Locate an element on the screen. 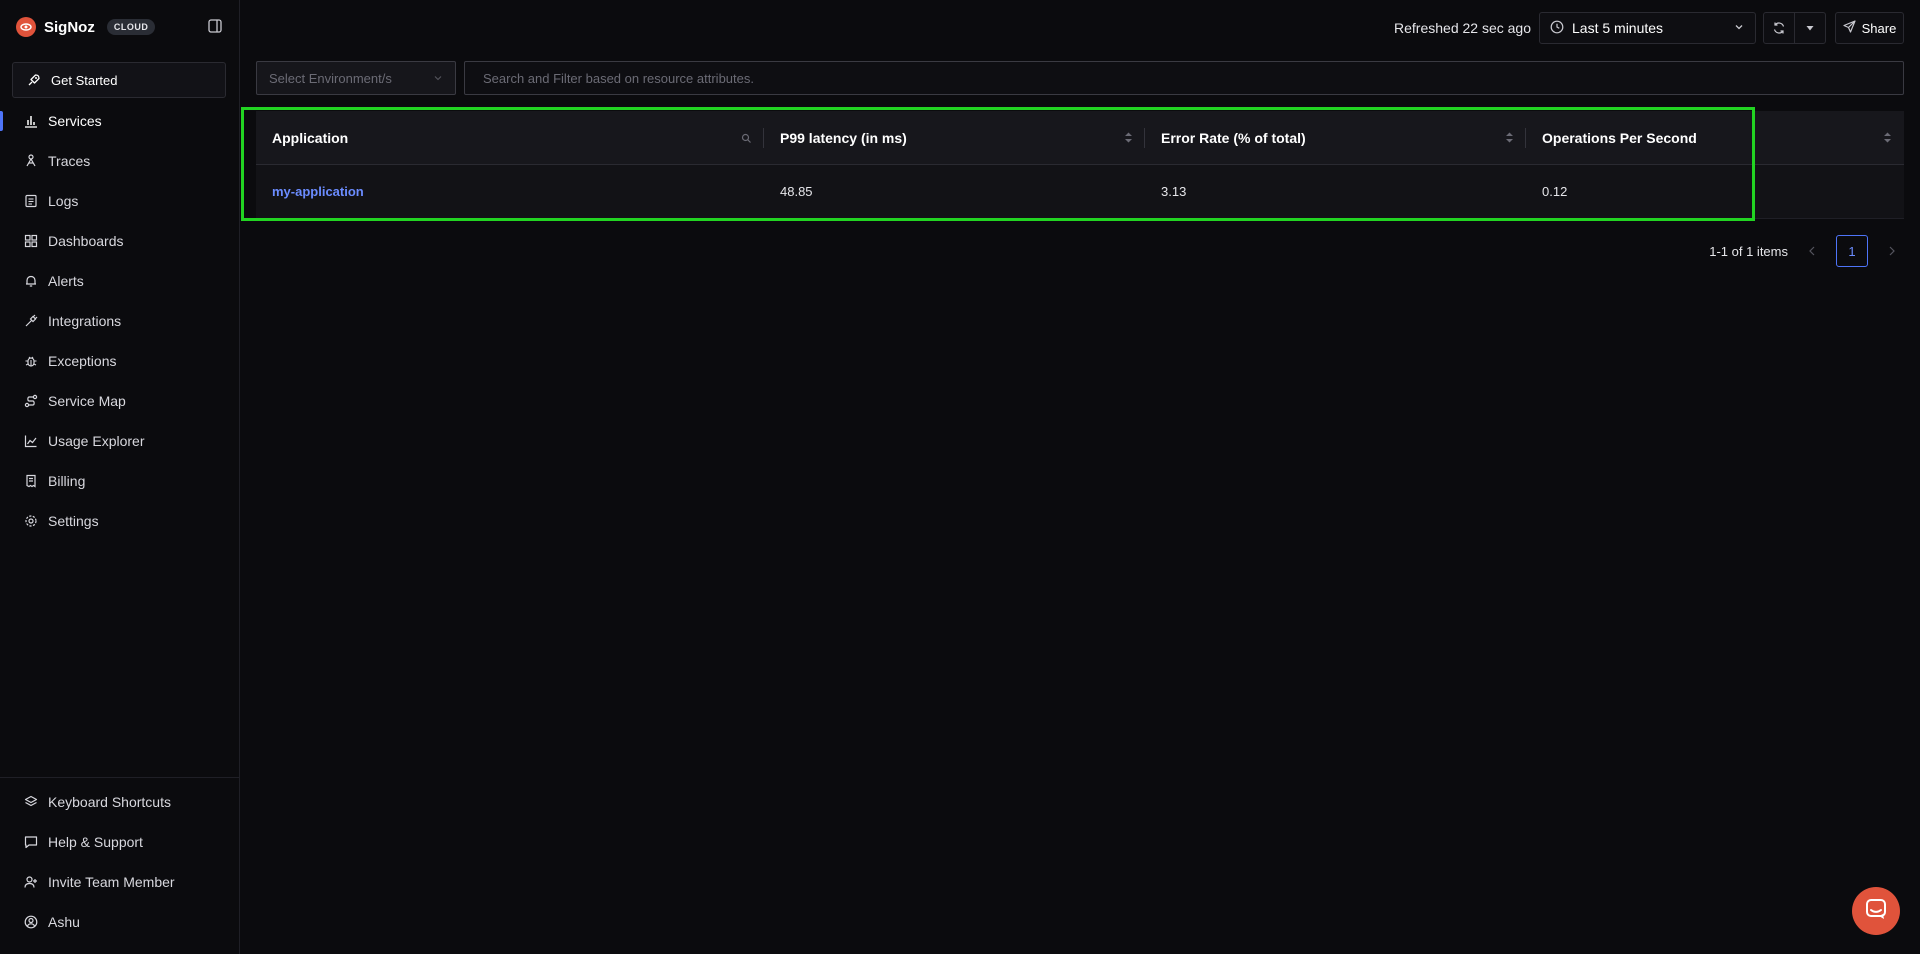  clock-icon is located at coordinates (1557, 28).